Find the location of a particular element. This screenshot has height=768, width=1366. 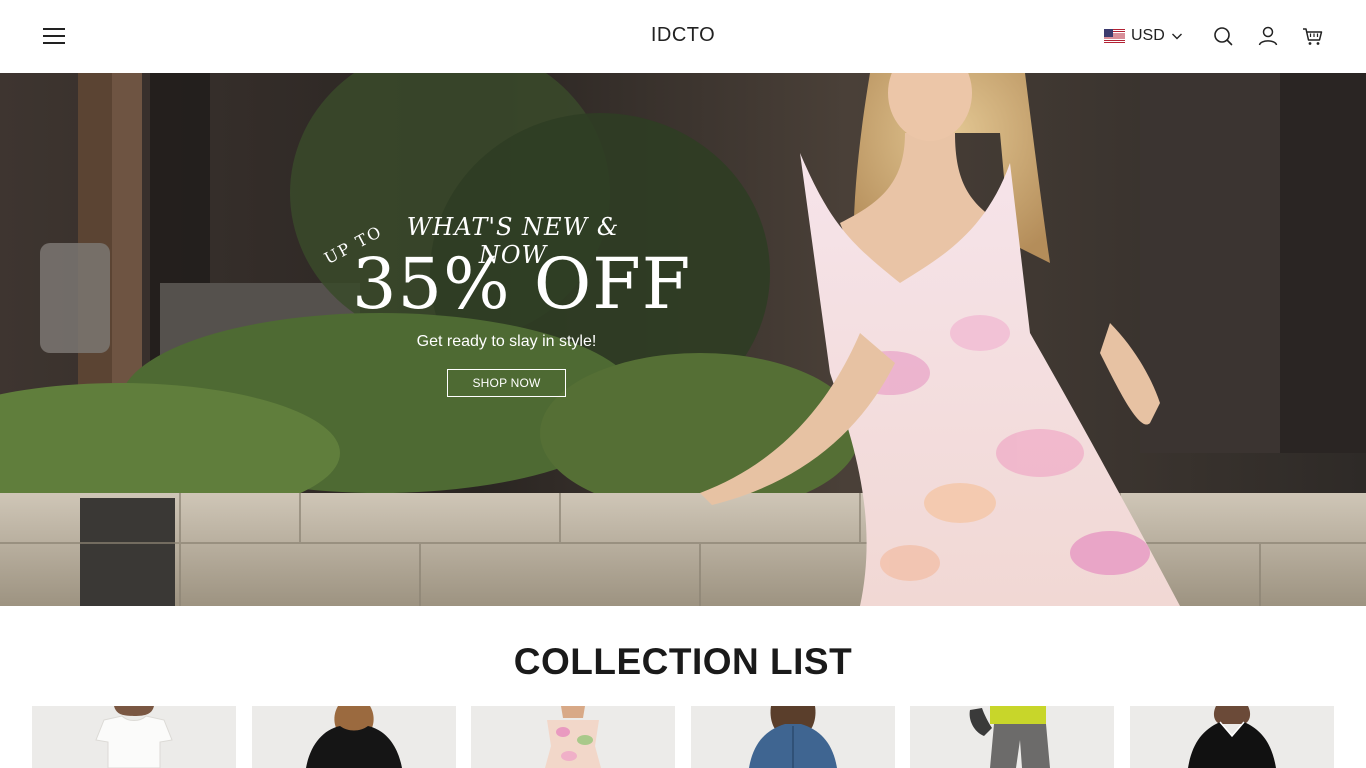

shop-now-button: SHOP NOW is located at coordinates (506, 383).